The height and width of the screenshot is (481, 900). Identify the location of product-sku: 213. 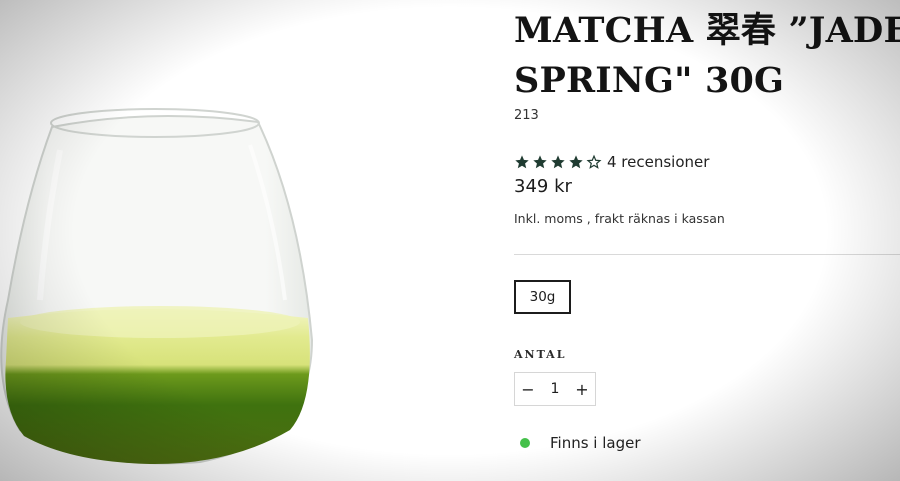
(526, 115).